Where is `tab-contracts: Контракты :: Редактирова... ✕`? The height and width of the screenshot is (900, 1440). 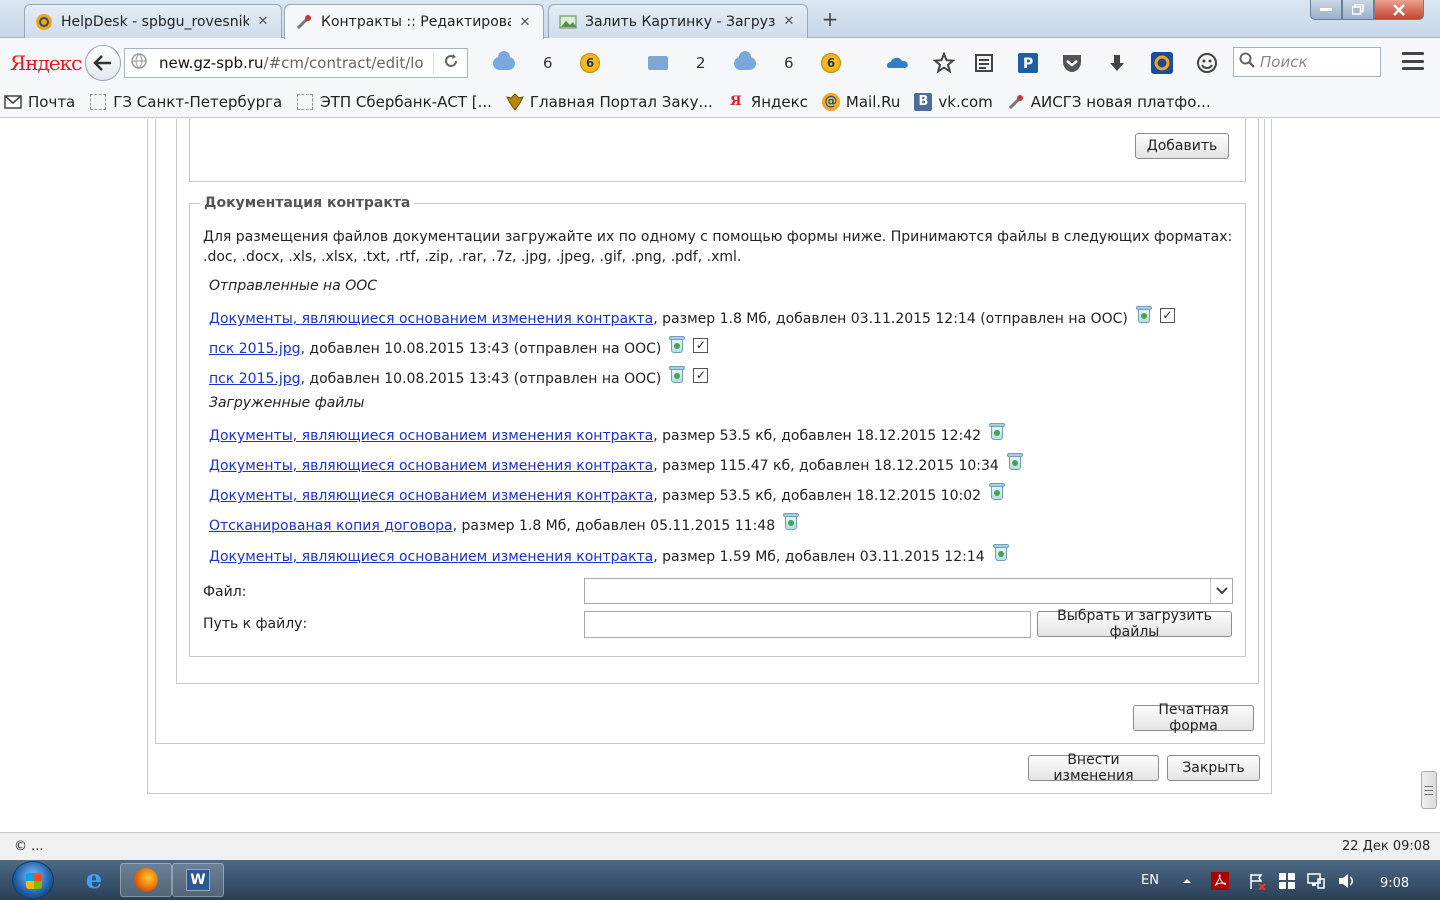
tab-contracts: Контракты :: Редактирова... ✕ is located at coordinates (414, 21).